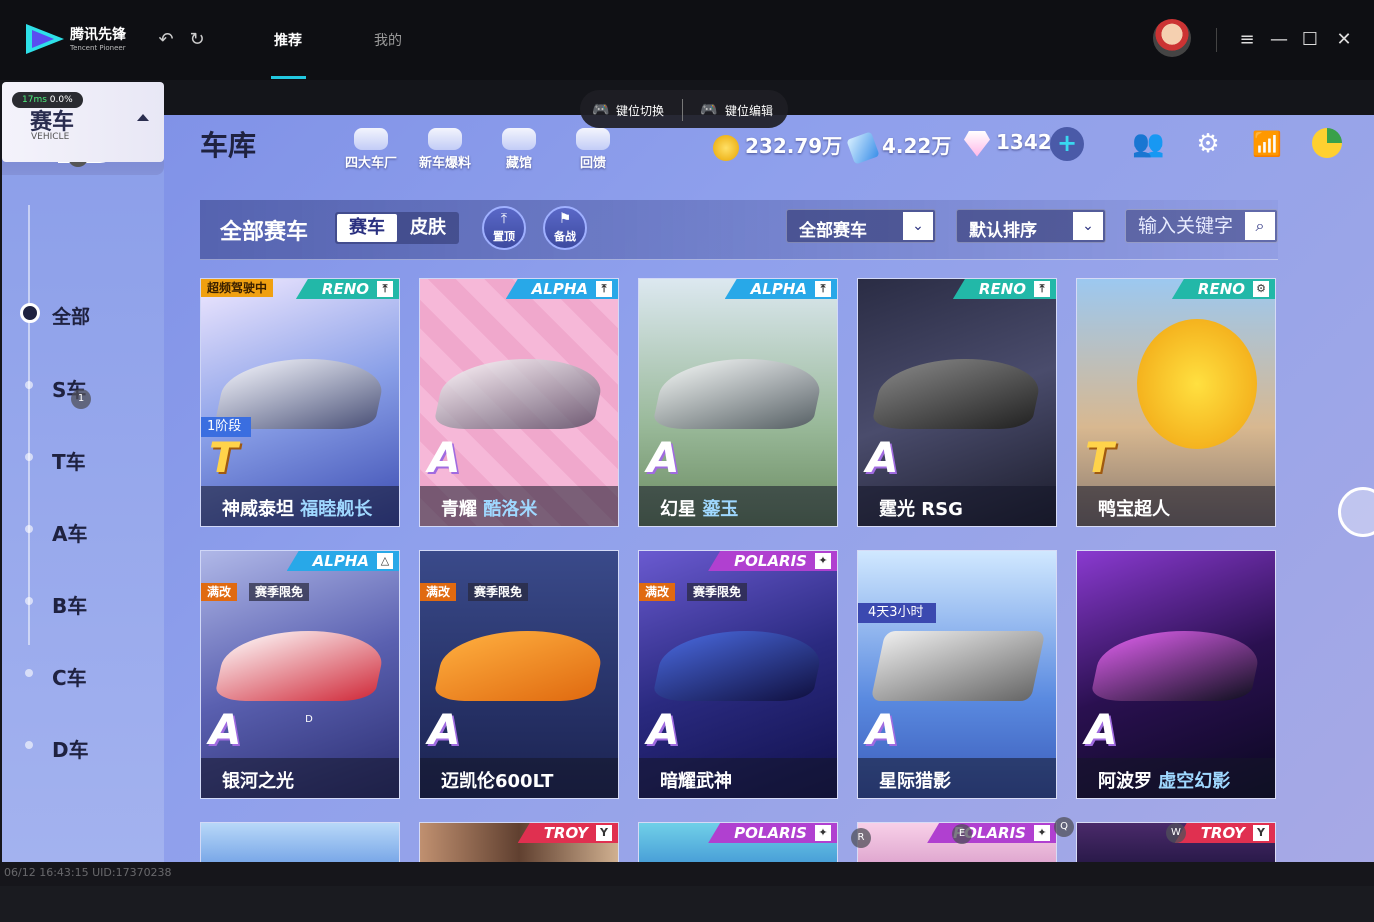 This screenshot has width=1374, height=922. Describe the element at coordinates (1310, 40) in the screenshot. I see `maximize-icon: ☐` at that location.